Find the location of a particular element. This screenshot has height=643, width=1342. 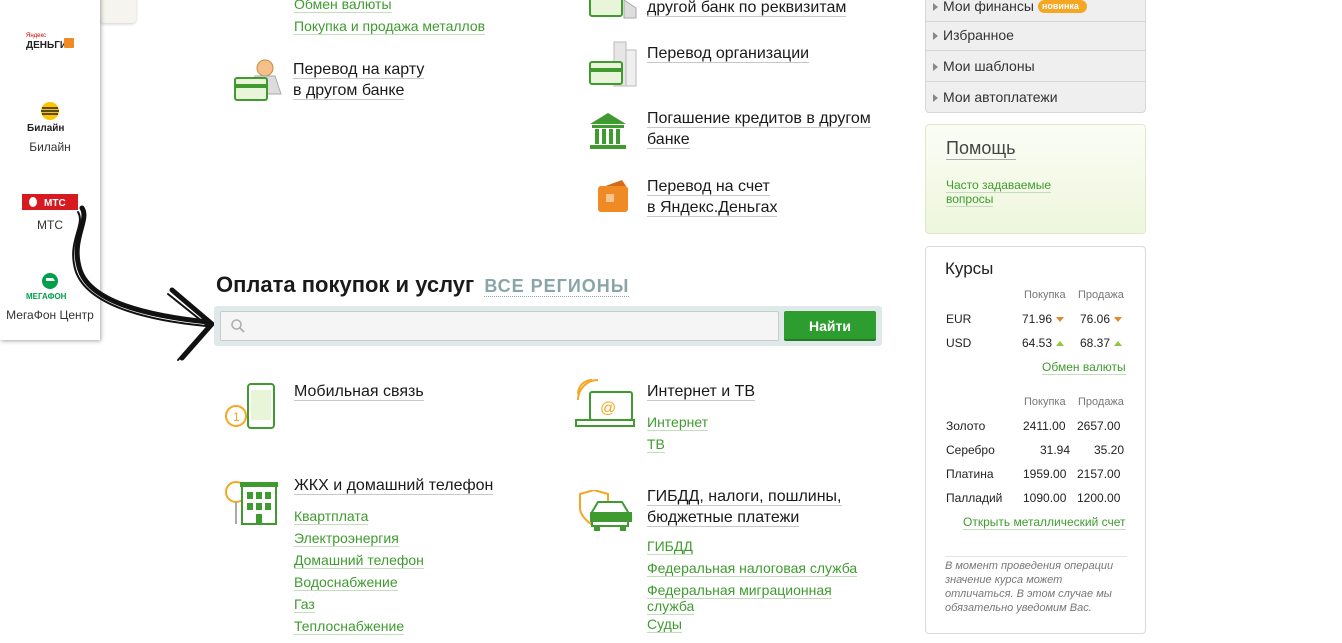

currency-sell: 68.37 is located at coordinates (1101, 343).